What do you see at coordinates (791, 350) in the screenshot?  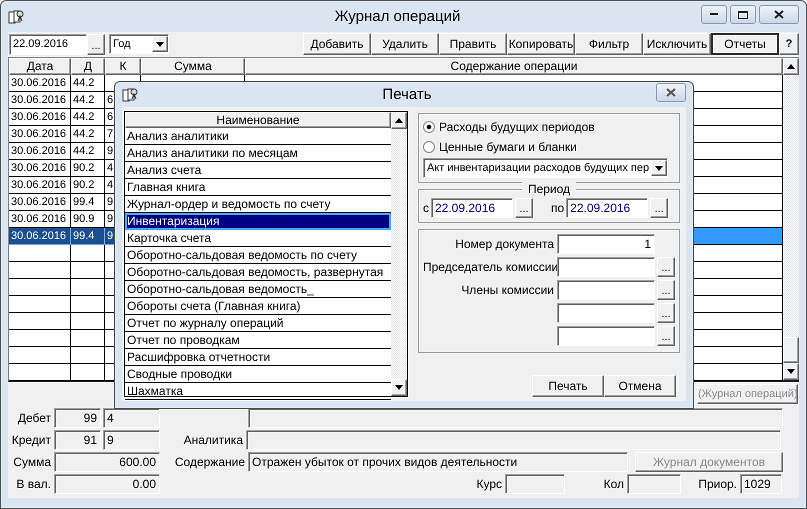 I see `scroll-thumb` at bounding box center [791, 350].